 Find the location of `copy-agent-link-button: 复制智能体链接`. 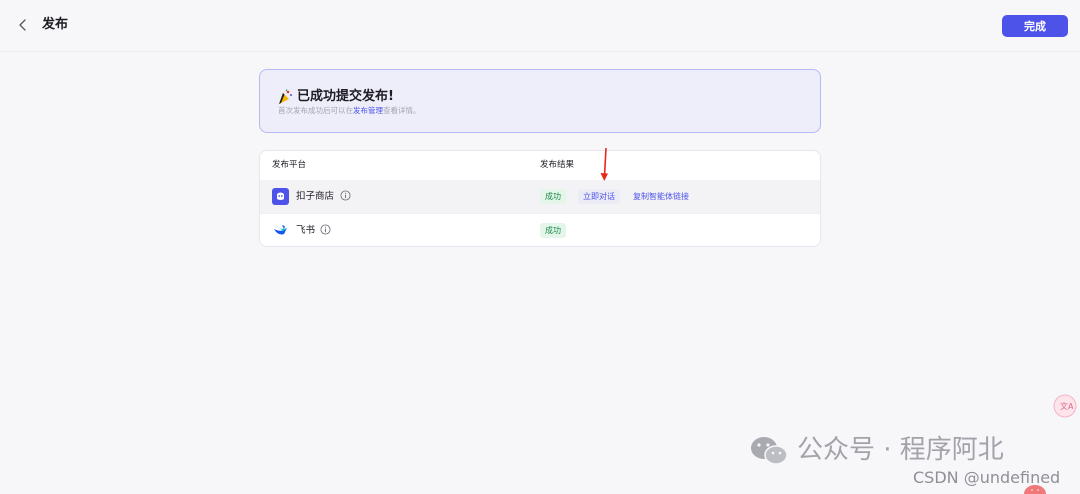

copy-agent-link-button: 复制智能体链接 is located at coordinates (661, 196).